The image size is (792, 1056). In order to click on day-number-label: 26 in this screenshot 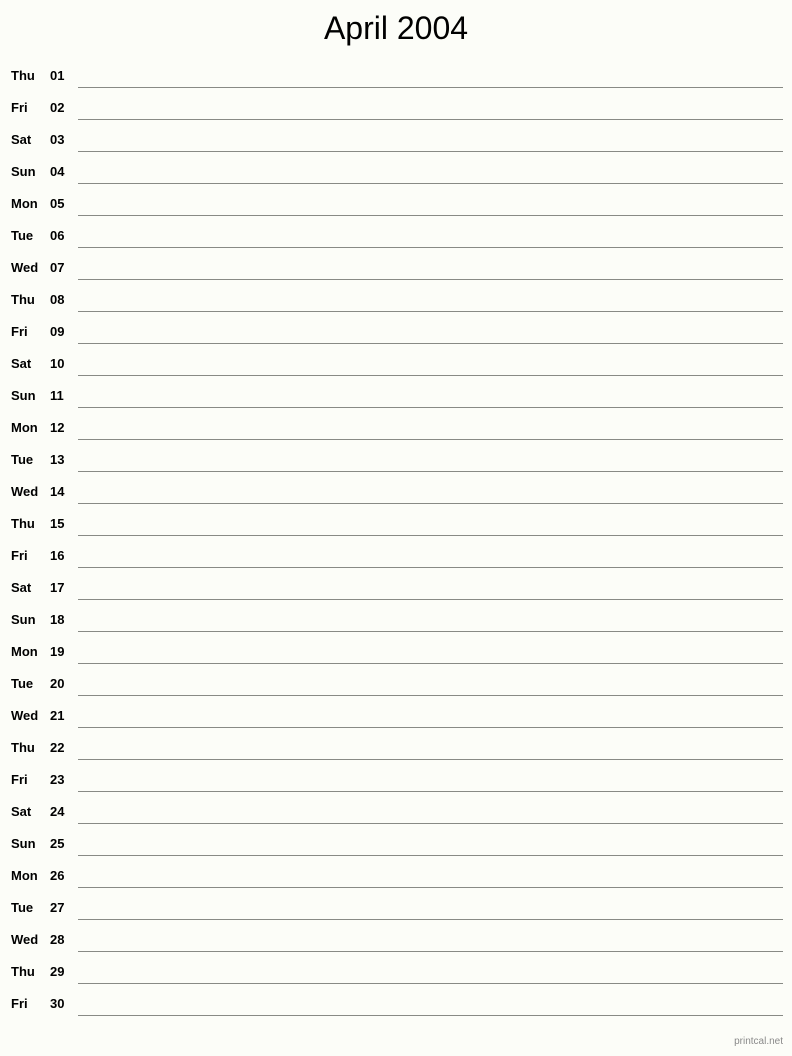, I will do `click(57, 875)`.